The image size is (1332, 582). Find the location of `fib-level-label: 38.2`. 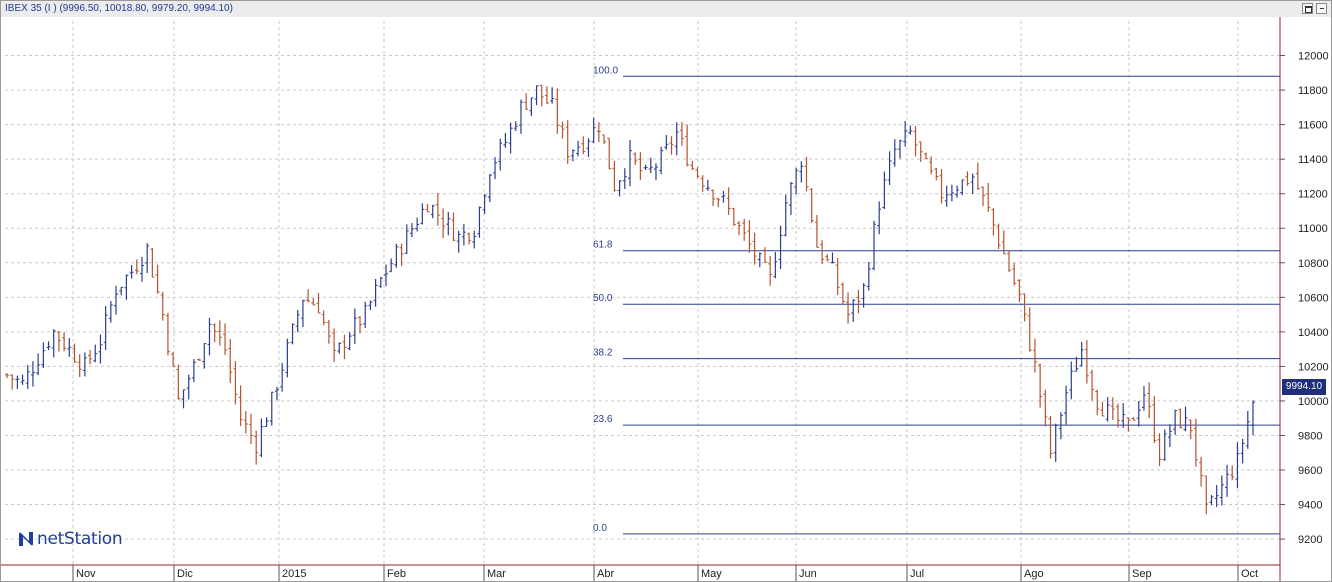

fib-level-label: 38.2 is located at coordinates (603, 353).